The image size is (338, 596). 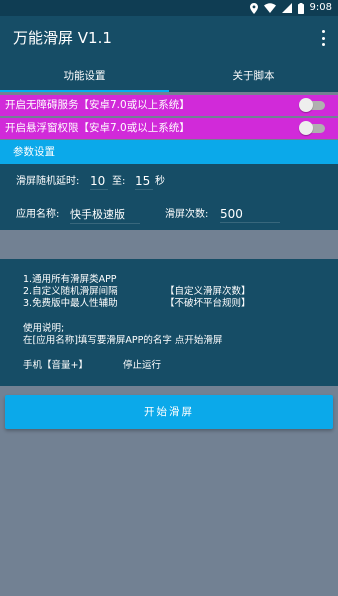 What do you see at coordinates (38, 214) in the screenshot?
I see `app-name-label: 应用名称:` at bounding box center [38, 214].